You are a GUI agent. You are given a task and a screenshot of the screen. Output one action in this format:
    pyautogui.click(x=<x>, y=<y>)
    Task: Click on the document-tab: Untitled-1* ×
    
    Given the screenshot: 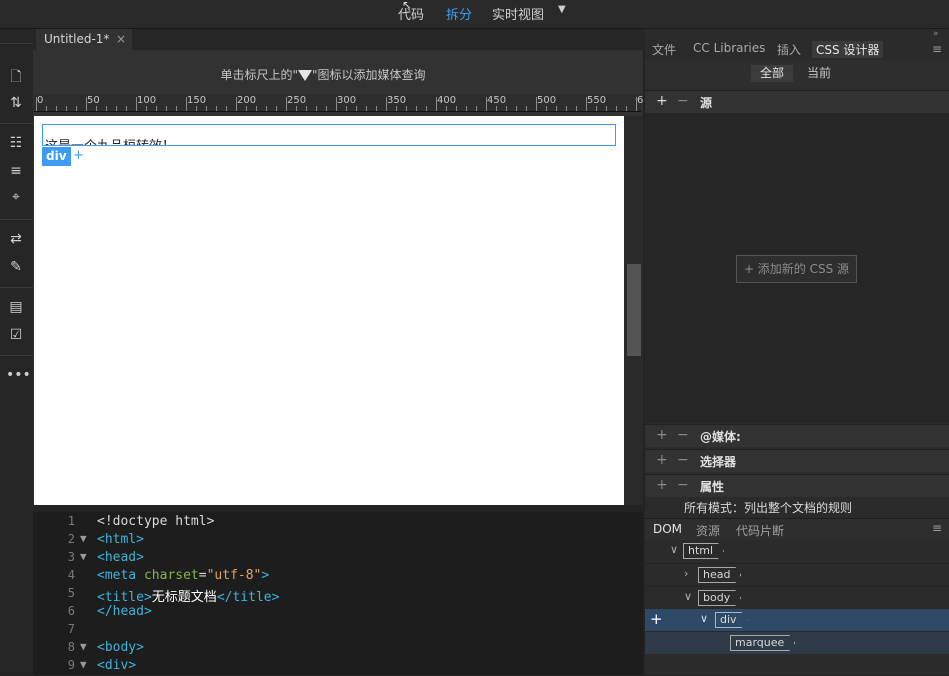 What is the action you would take?
    pyautogui.click(x=84, y=39)
    